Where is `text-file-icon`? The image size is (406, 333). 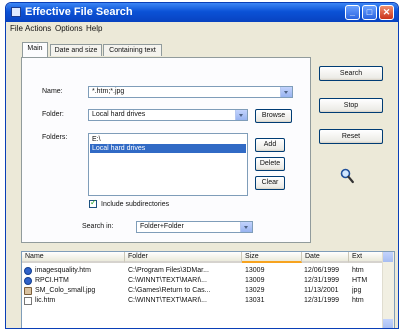 text-file-icon is located at coordinates (28, 301).